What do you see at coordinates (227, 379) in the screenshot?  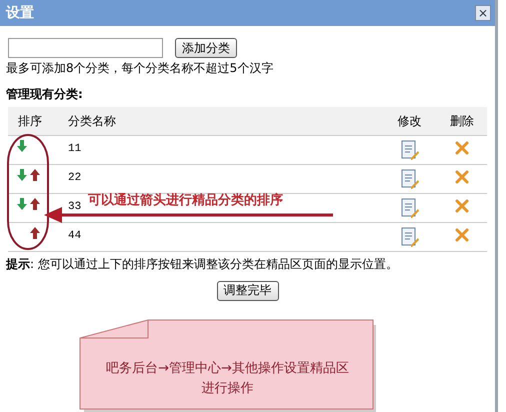 I see `note-text: 吧务后台→管理中心→其他操作设置精品区进行操作` at bounding box center [227, 379].